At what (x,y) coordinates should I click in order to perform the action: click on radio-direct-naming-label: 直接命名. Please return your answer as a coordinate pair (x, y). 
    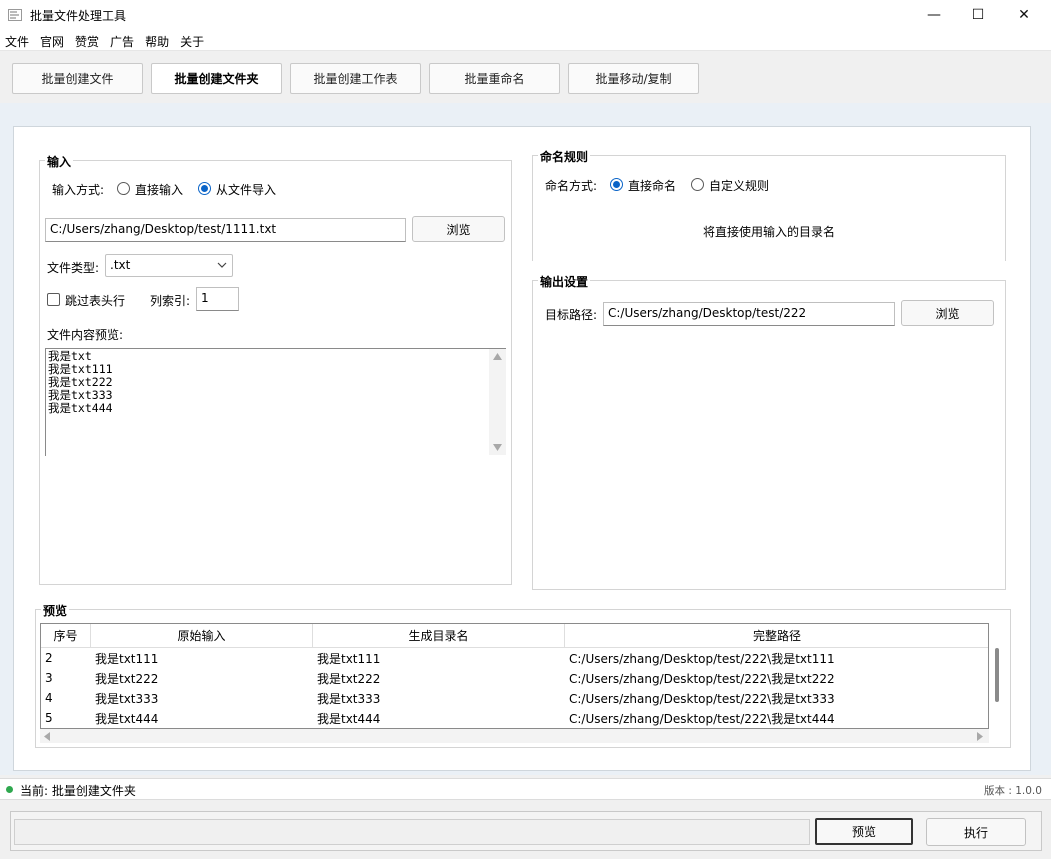
    Looking at the image, I should click on (652, 185).